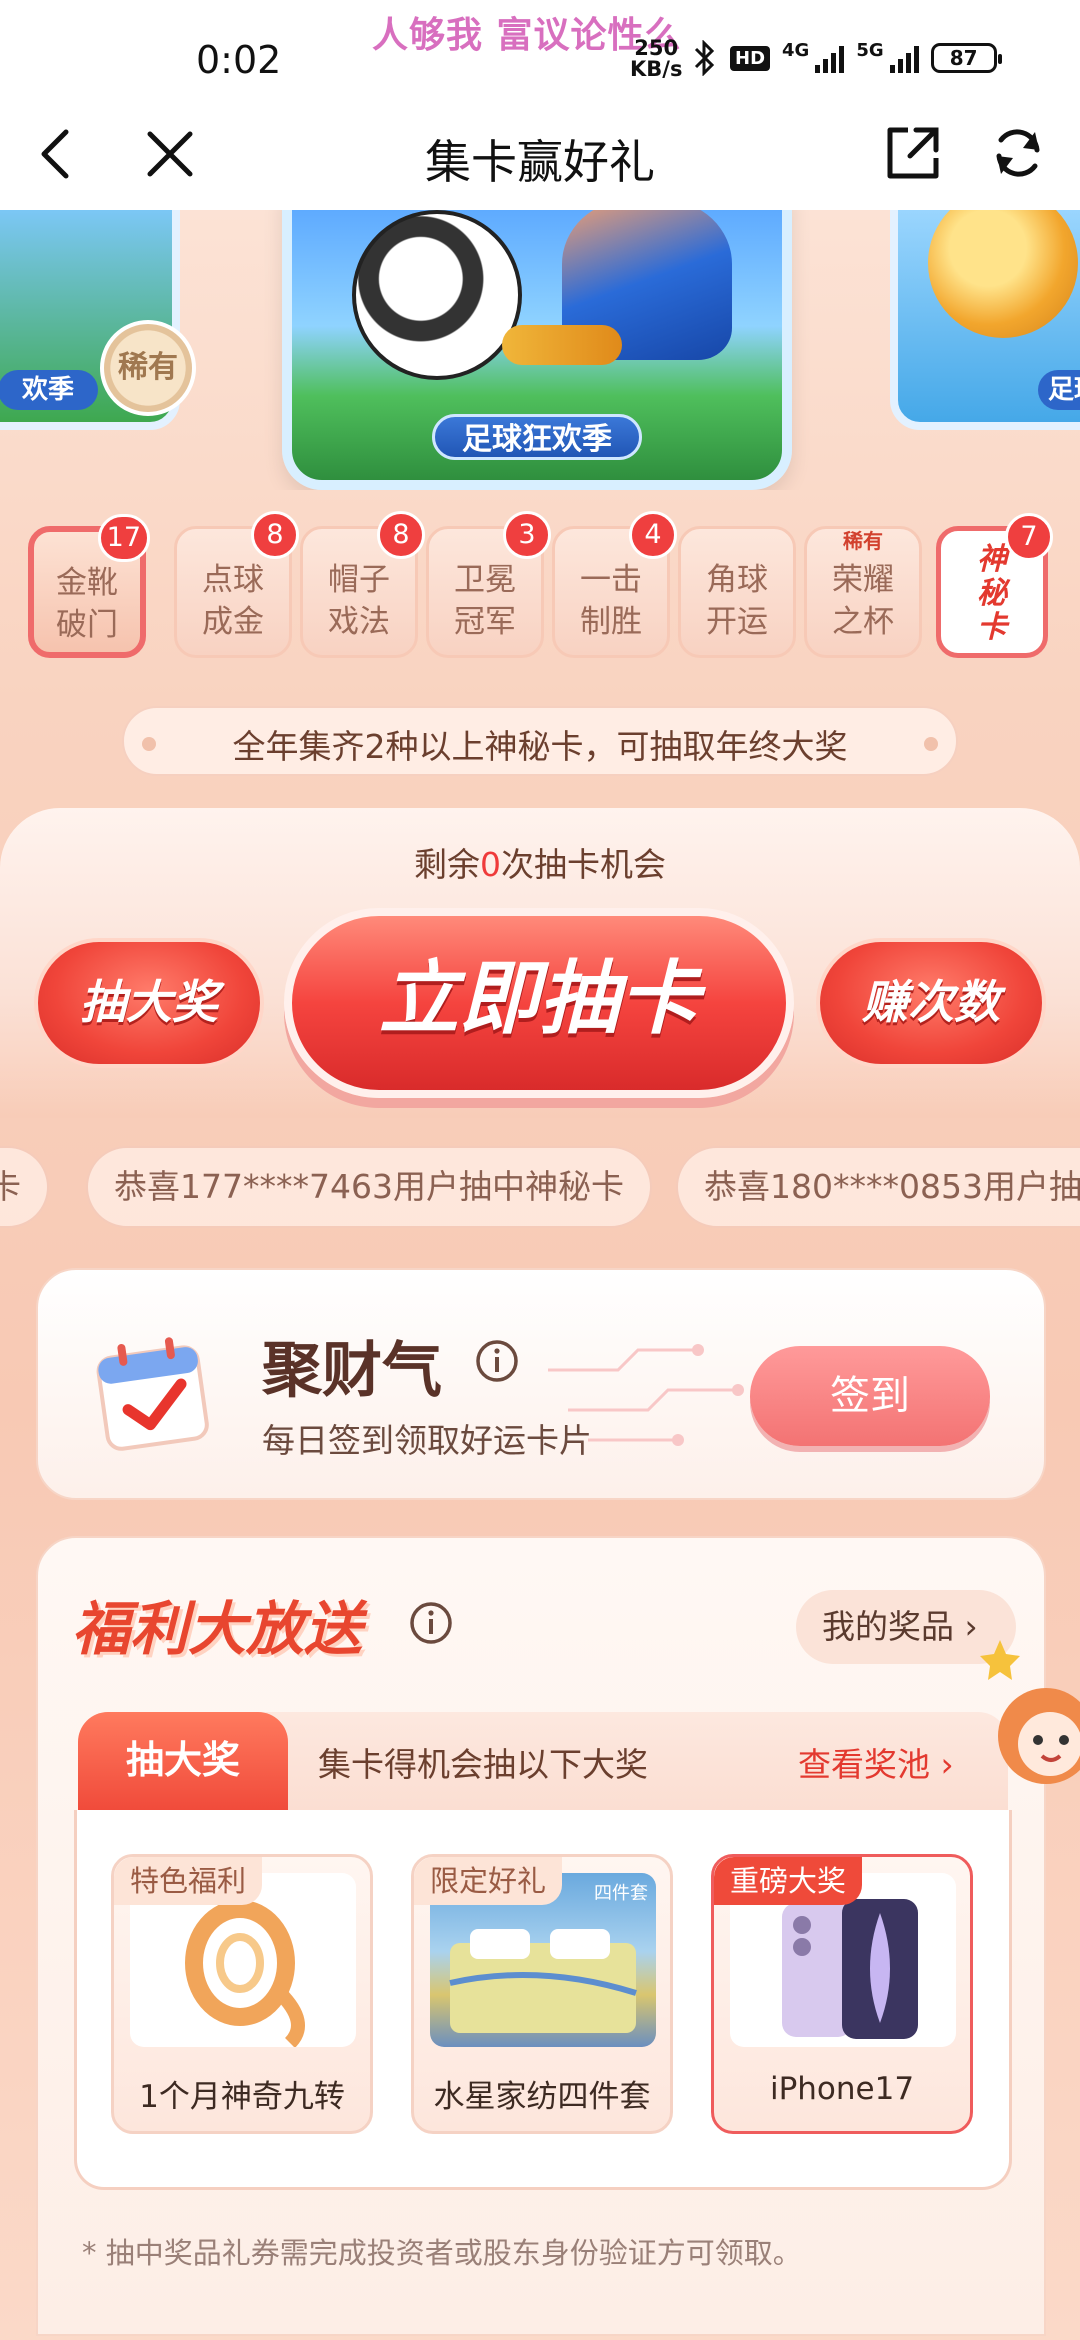 The height and width of the screenshot is (2340, 1080). Describe the element at coordinates (992, 627) in the screenshot. I see `mystery-label-char: 卡` at that location.